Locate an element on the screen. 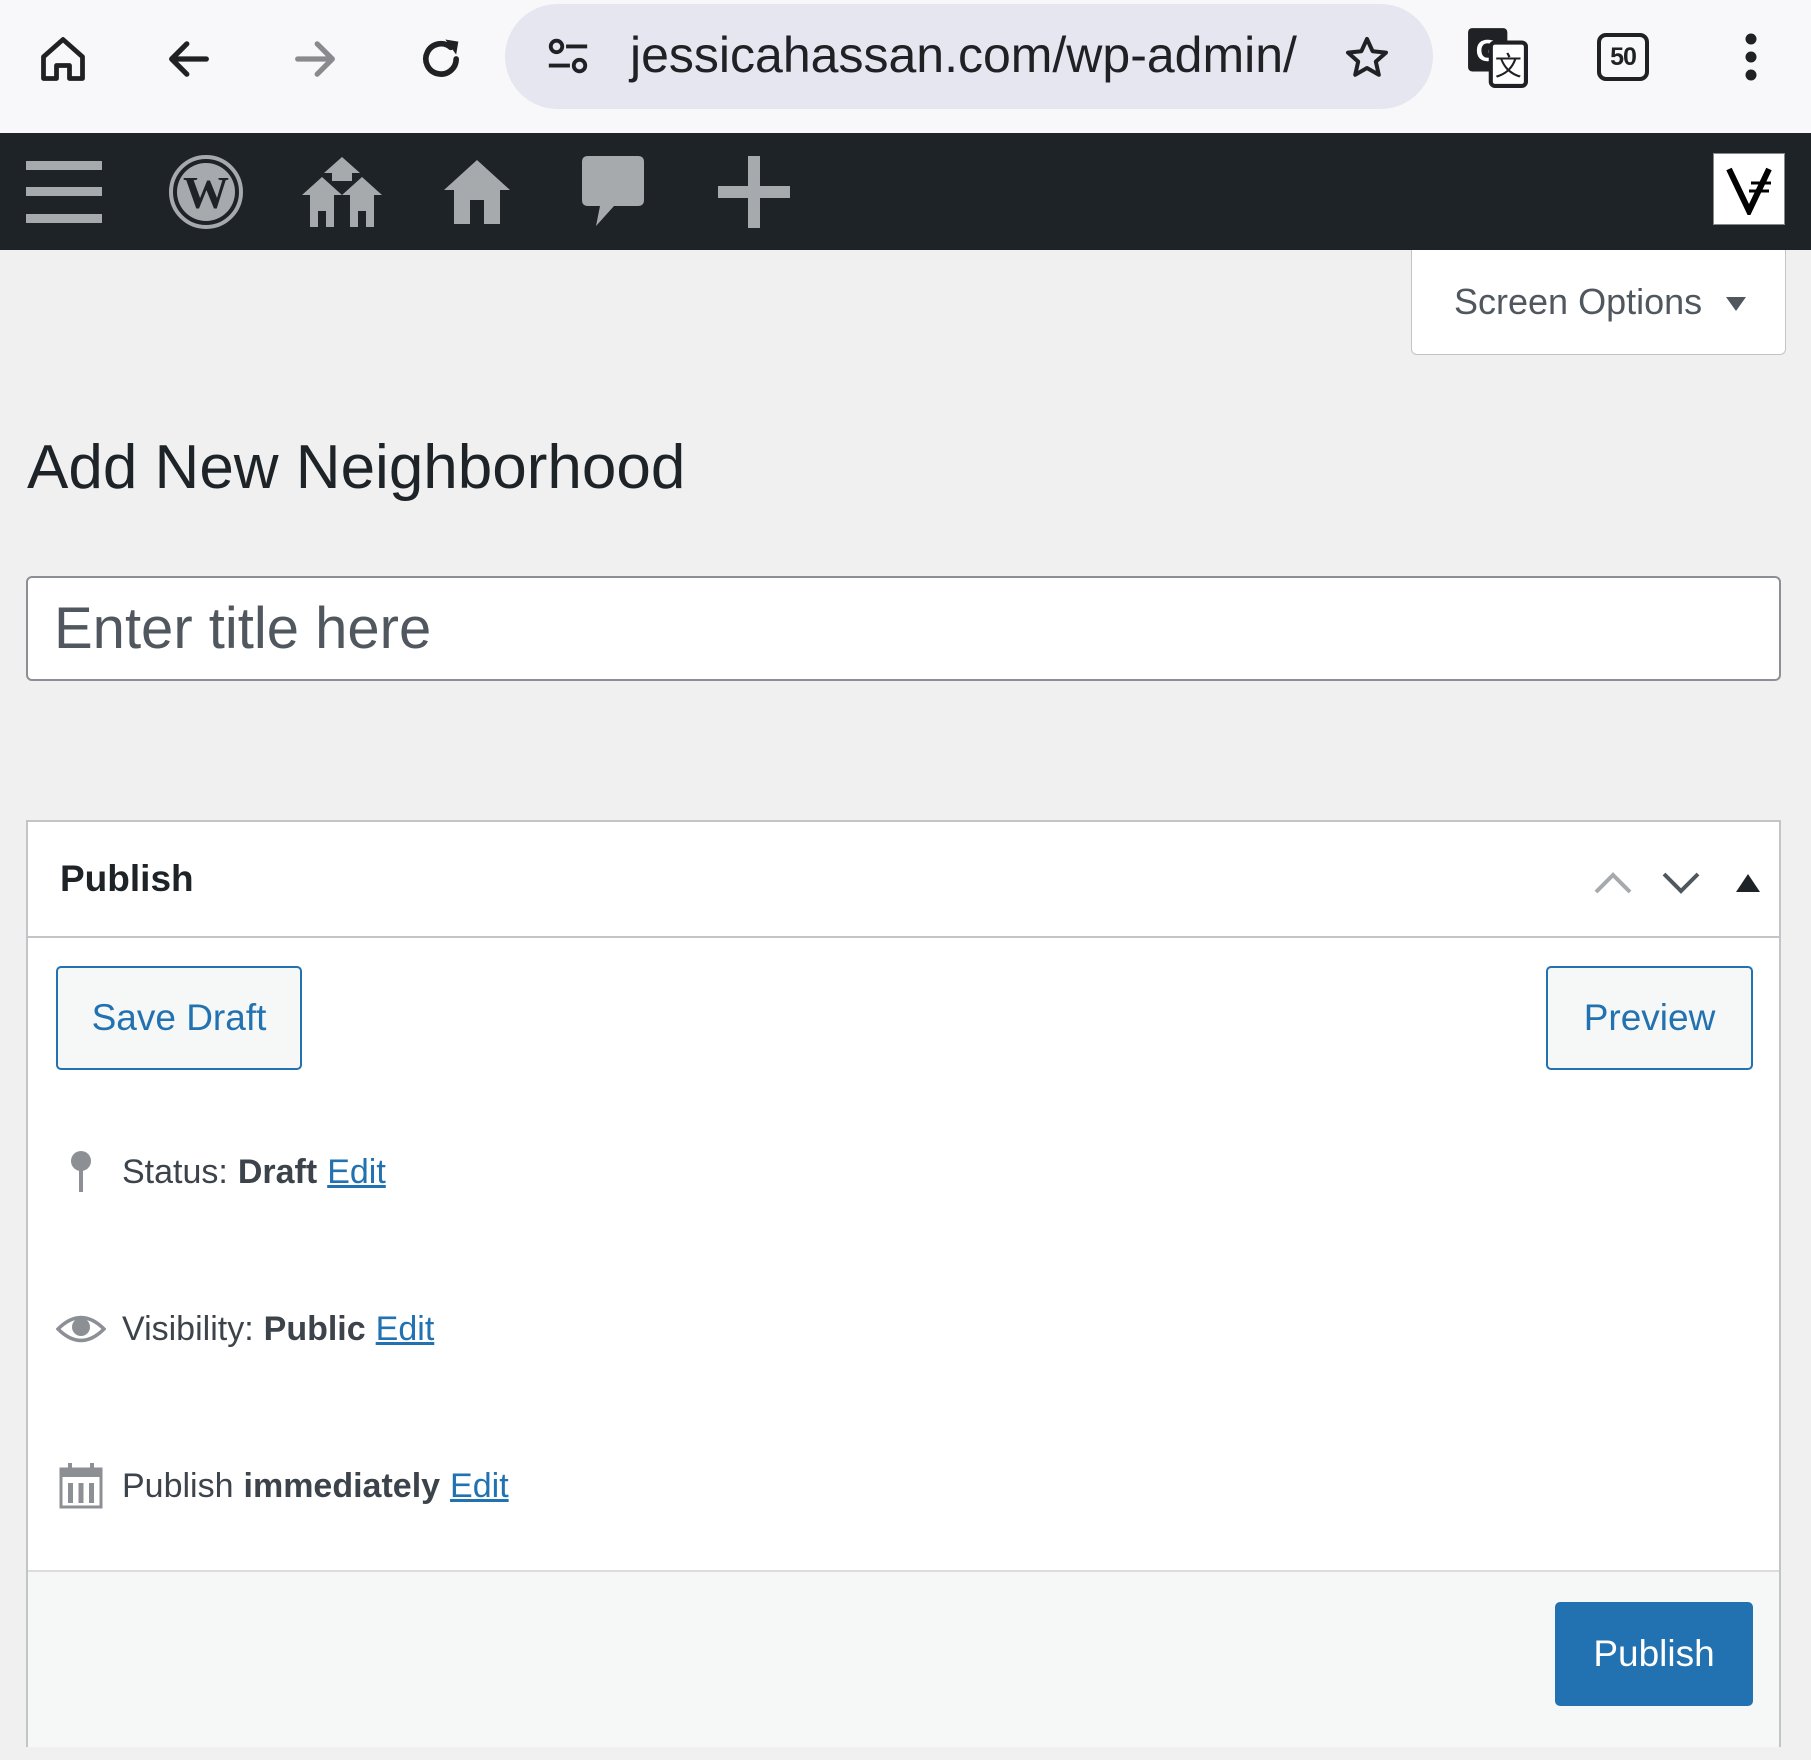 This screenshot has width=1811, height=1760. tab-count: 50 is located at coordinates (1623, 57).